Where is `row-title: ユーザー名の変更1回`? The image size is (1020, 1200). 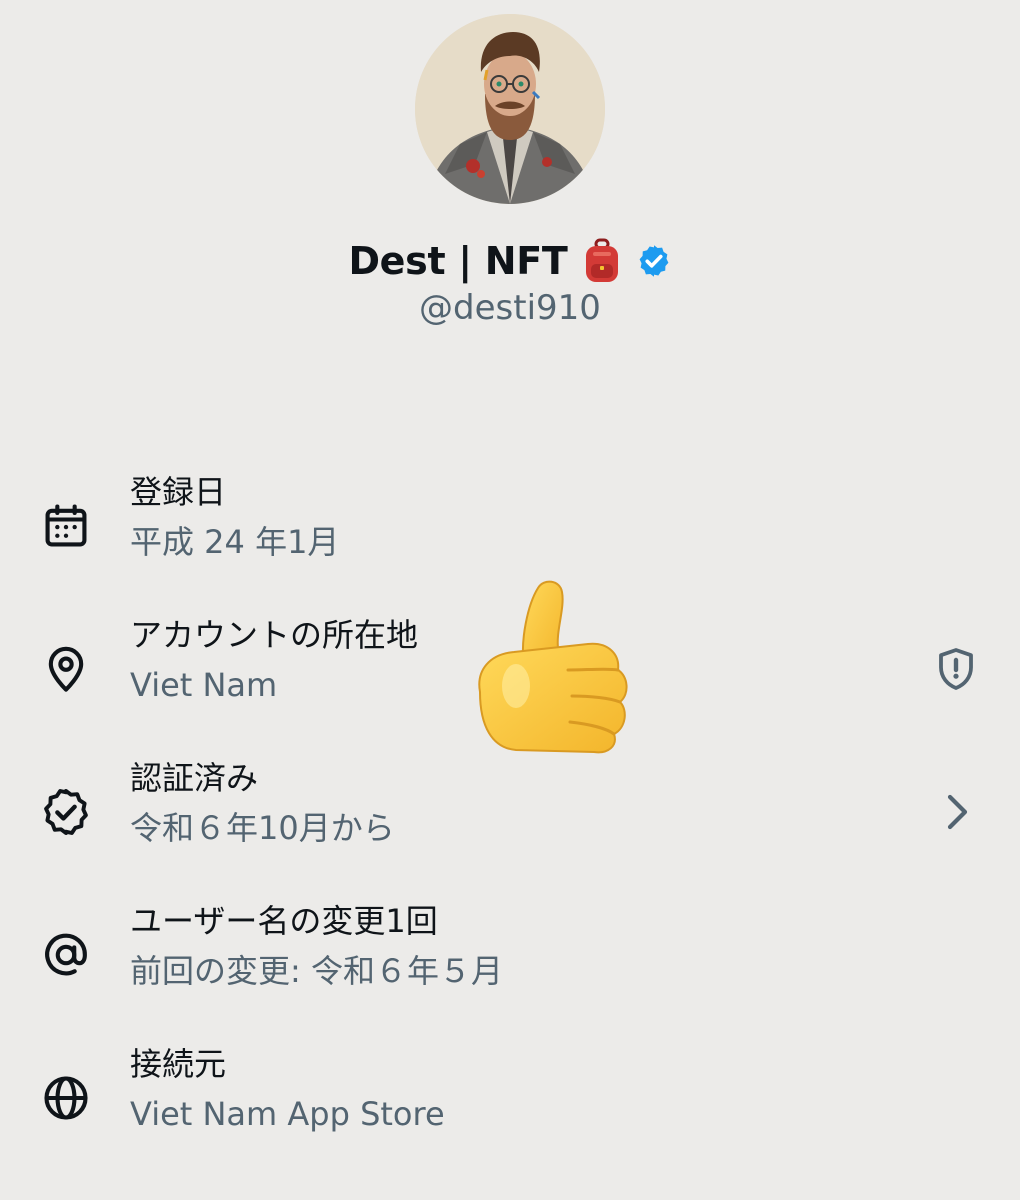 row-title: ユーザー名の変更1回 is located at coordinates (284, 921).